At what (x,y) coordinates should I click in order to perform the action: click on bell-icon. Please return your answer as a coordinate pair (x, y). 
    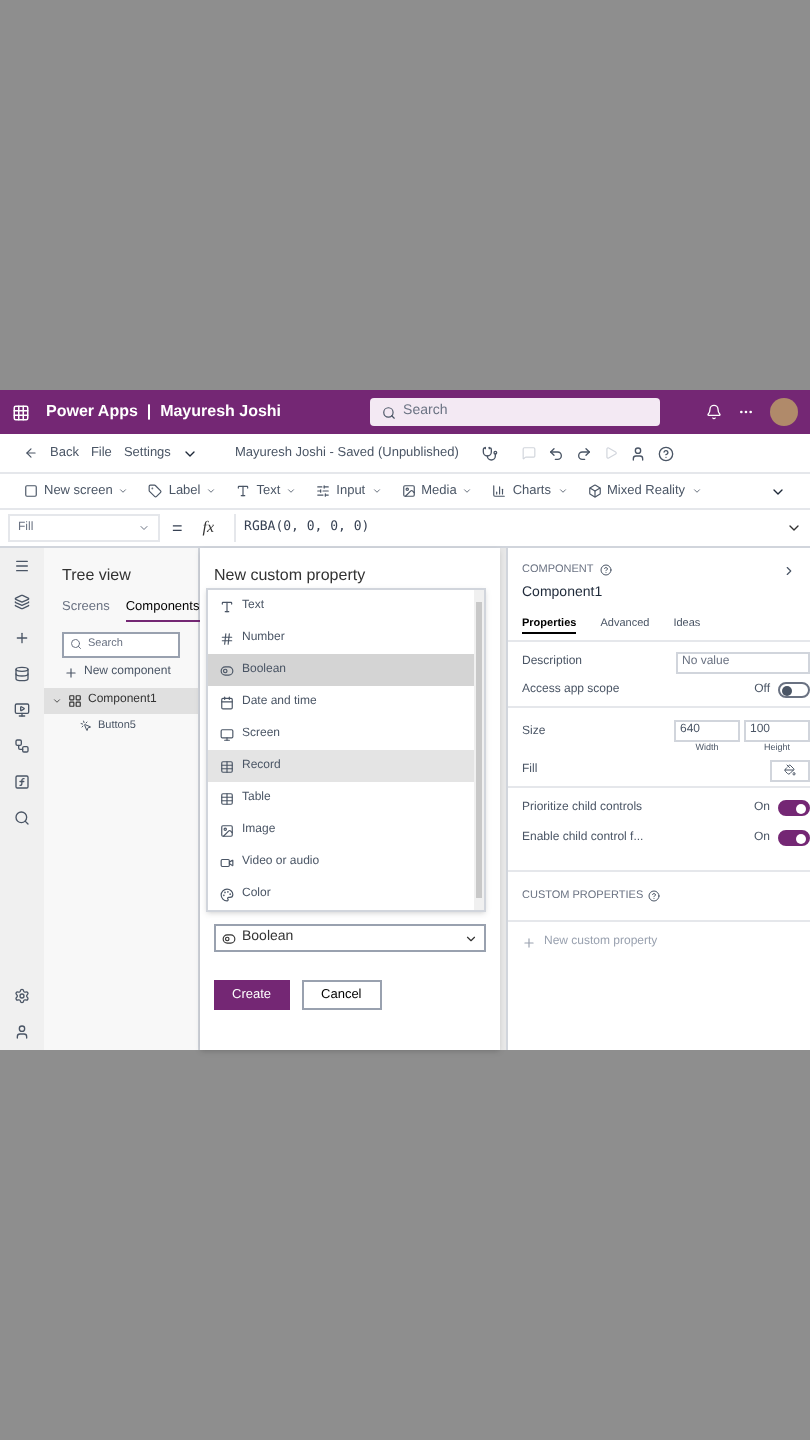
    Looking at the image, I should click on (714, 412).